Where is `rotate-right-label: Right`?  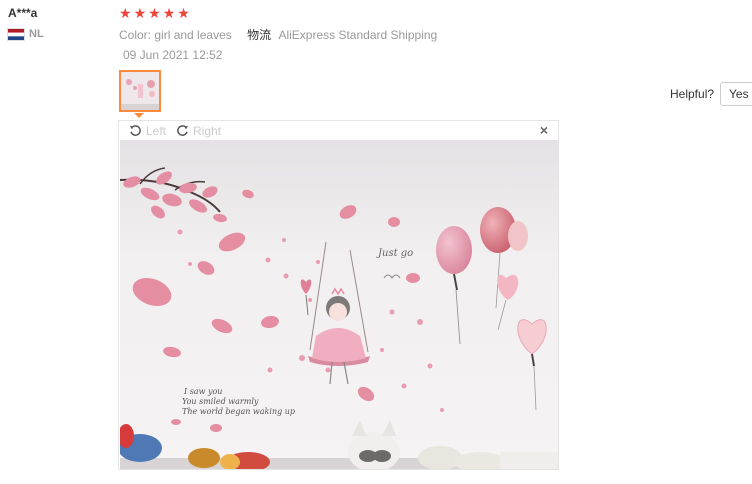 rotate-right-label: Right is located at coordinates (207, 130).